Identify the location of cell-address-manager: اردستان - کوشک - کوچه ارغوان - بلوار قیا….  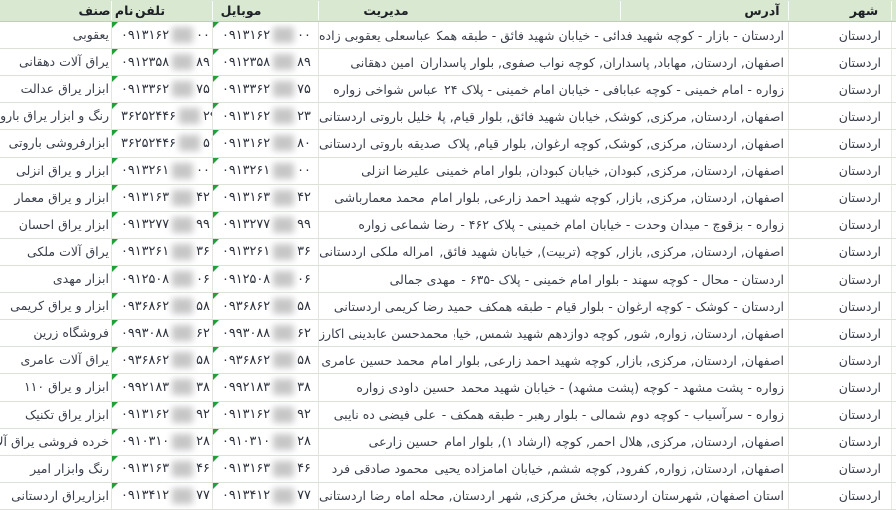
(553, 306).